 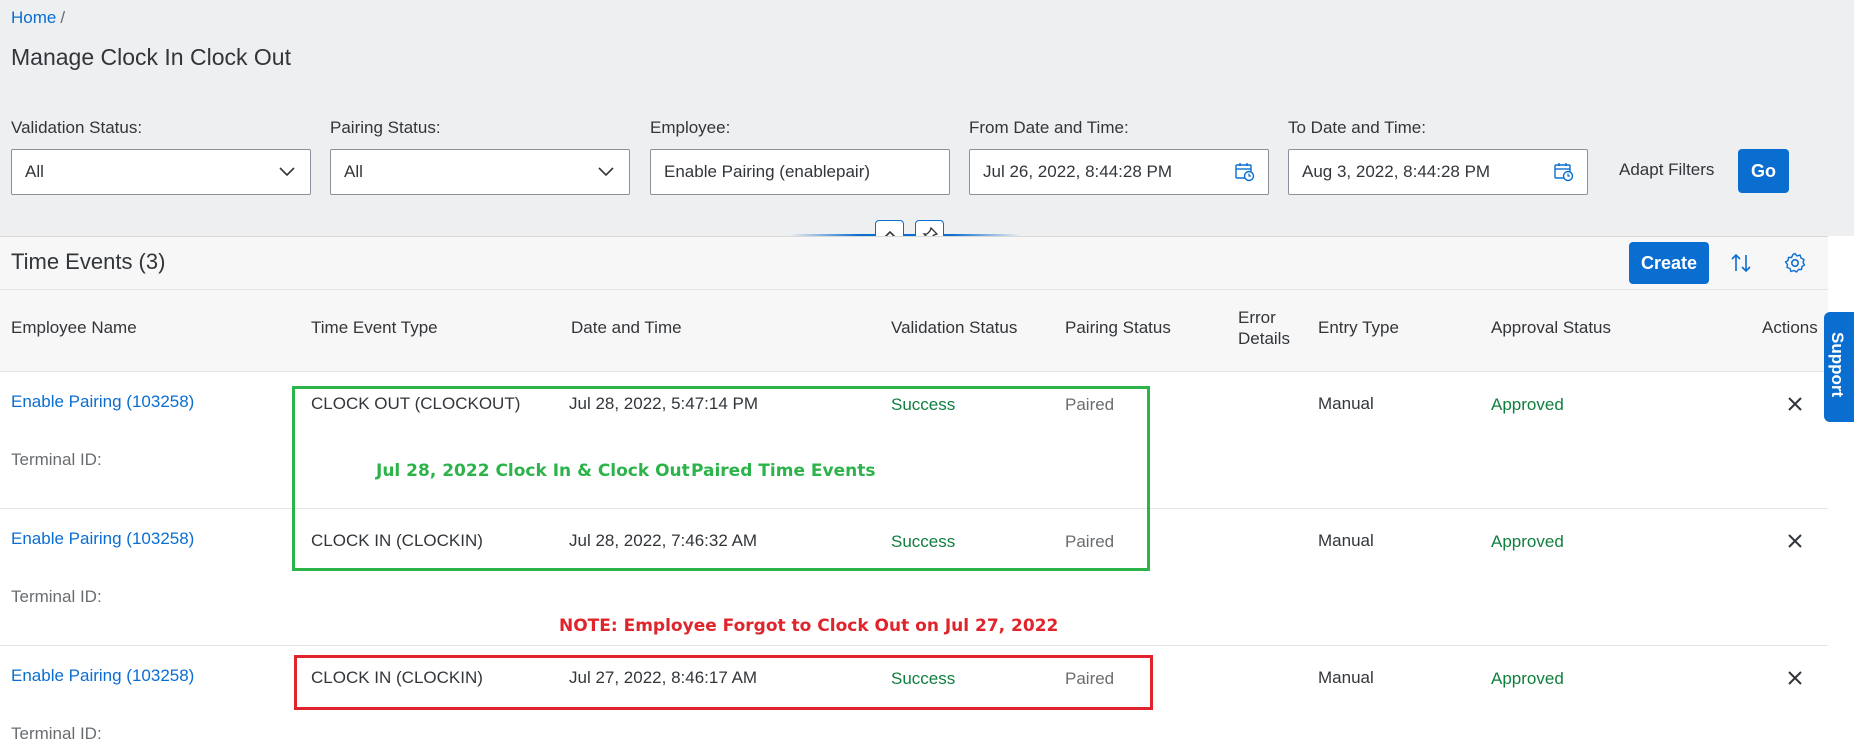 I want to click on filter-employee: Employee: Enable Pairing (enablepair), so click(x=800, y=156).